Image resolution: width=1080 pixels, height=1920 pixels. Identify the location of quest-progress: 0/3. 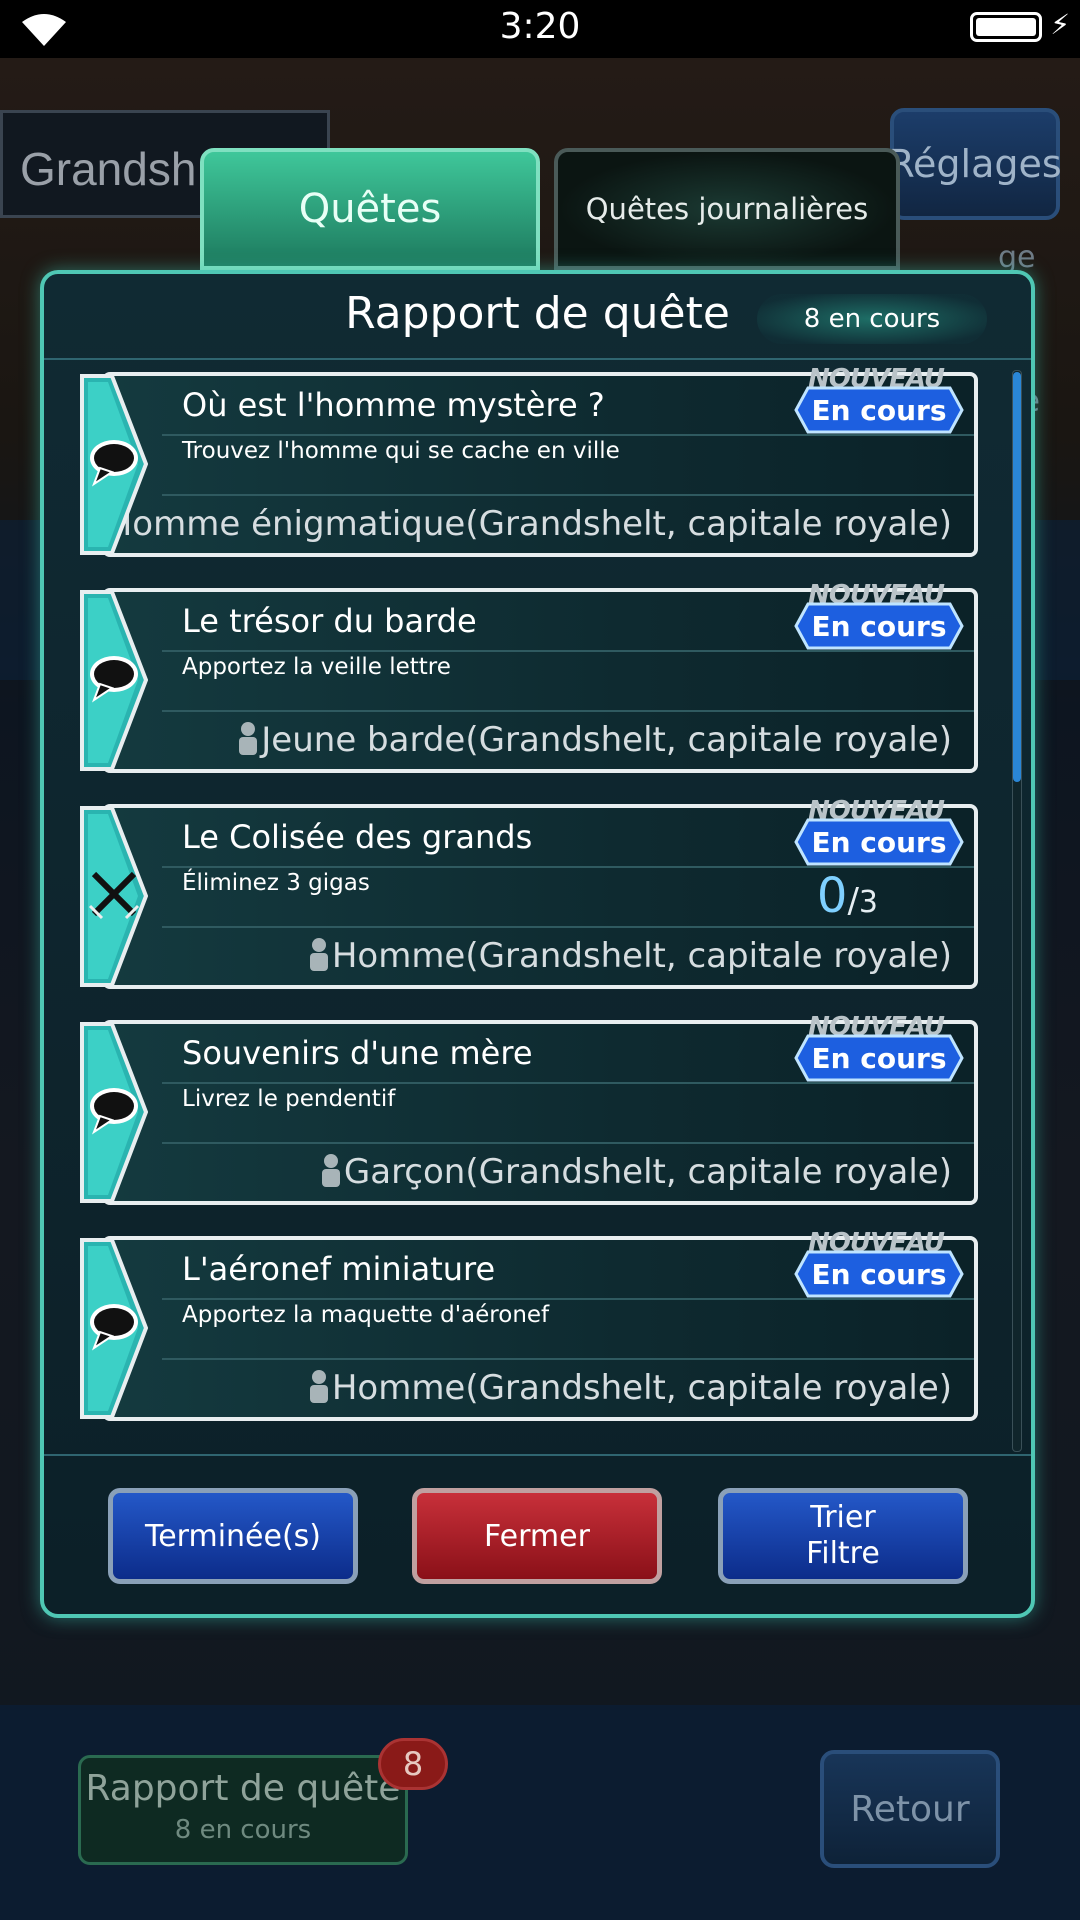
(847, 896).